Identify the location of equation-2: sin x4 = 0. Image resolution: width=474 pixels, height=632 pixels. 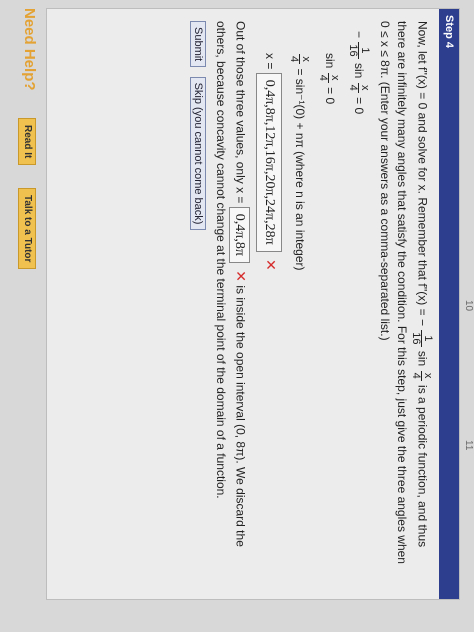
(329, 304).